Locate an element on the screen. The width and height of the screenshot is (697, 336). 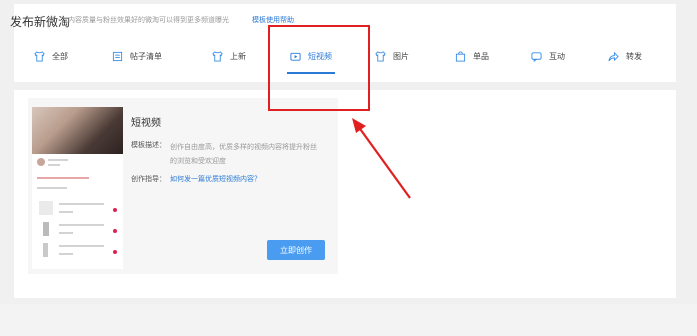
tab-label: 全部 is located at coordinates (60, 56).